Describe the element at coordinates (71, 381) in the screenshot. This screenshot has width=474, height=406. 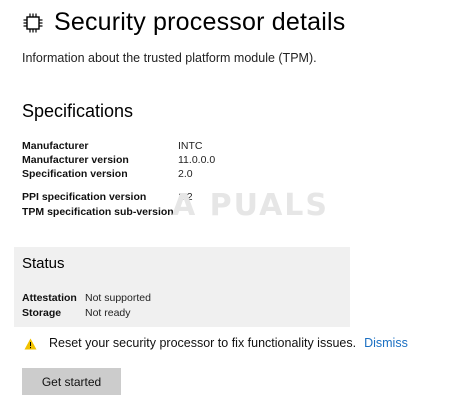
I see `get-started-button: Get started` at that location.